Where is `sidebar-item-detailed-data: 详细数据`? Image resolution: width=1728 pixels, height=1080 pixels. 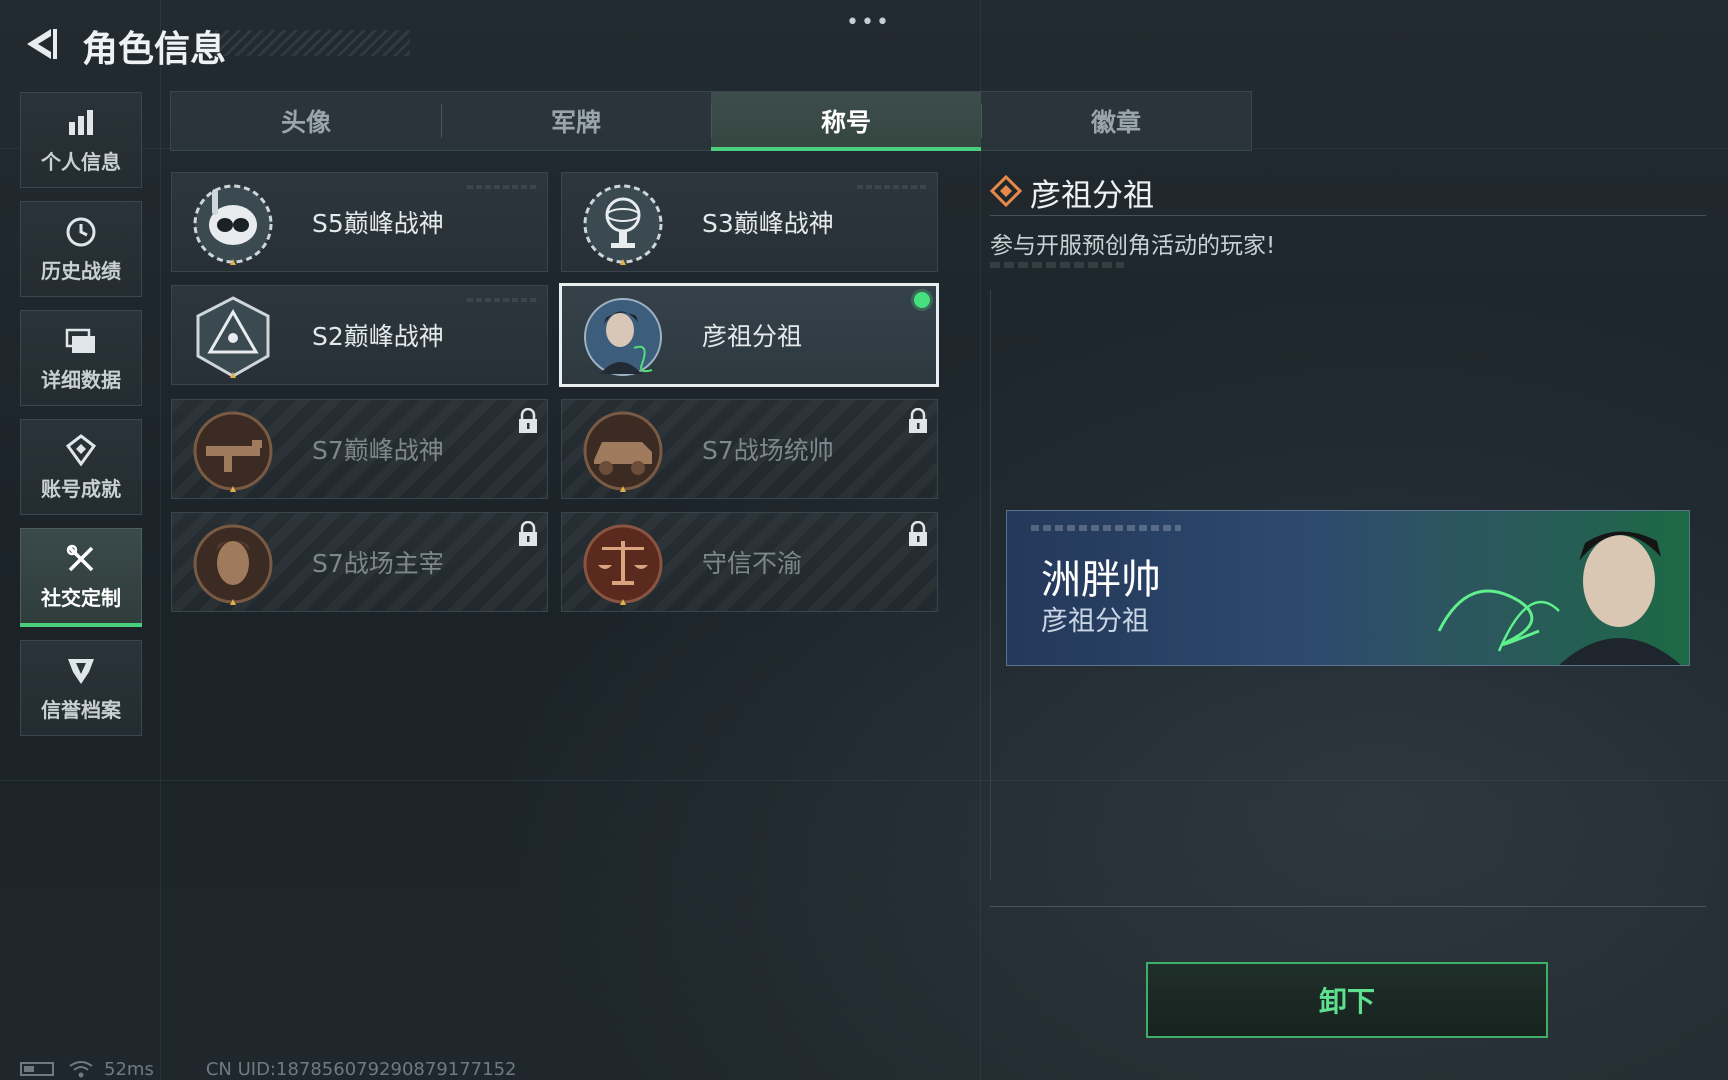
sidebar-item-detailed-data: 详细数据 is located at coordinates (81, 358).